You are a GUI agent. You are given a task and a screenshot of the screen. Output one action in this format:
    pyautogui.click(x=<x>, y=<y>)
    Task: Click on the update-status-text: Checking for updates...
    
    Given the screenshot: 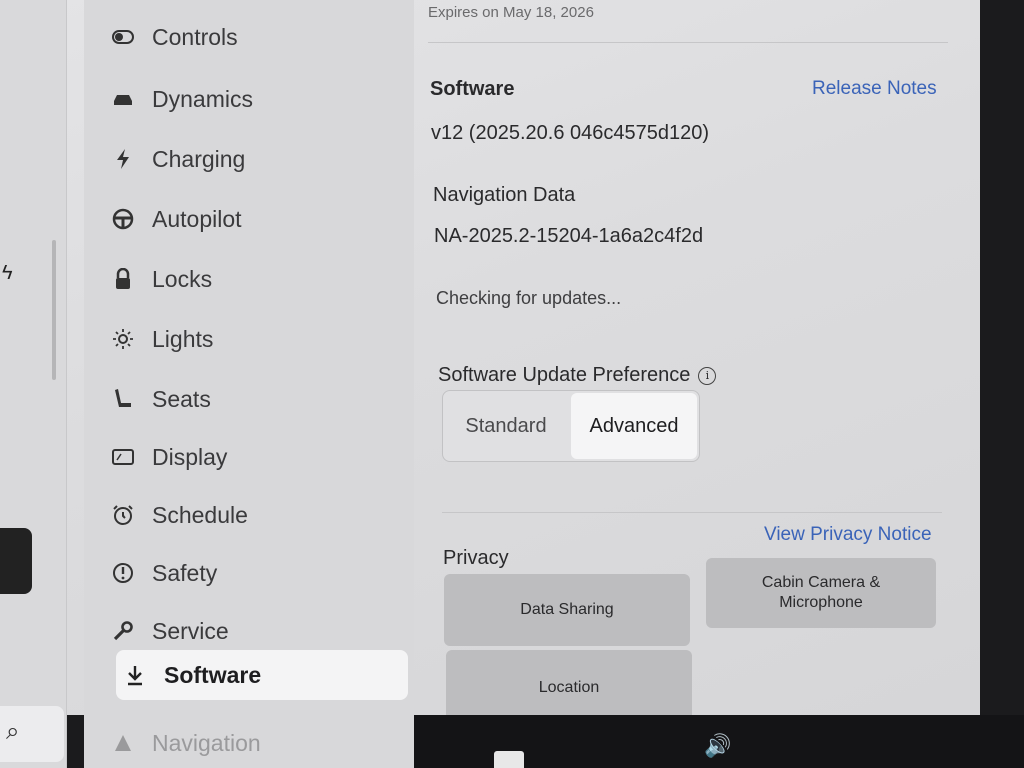 What is the action you would take?
    pyautogui.click(x=529, y=298)
    